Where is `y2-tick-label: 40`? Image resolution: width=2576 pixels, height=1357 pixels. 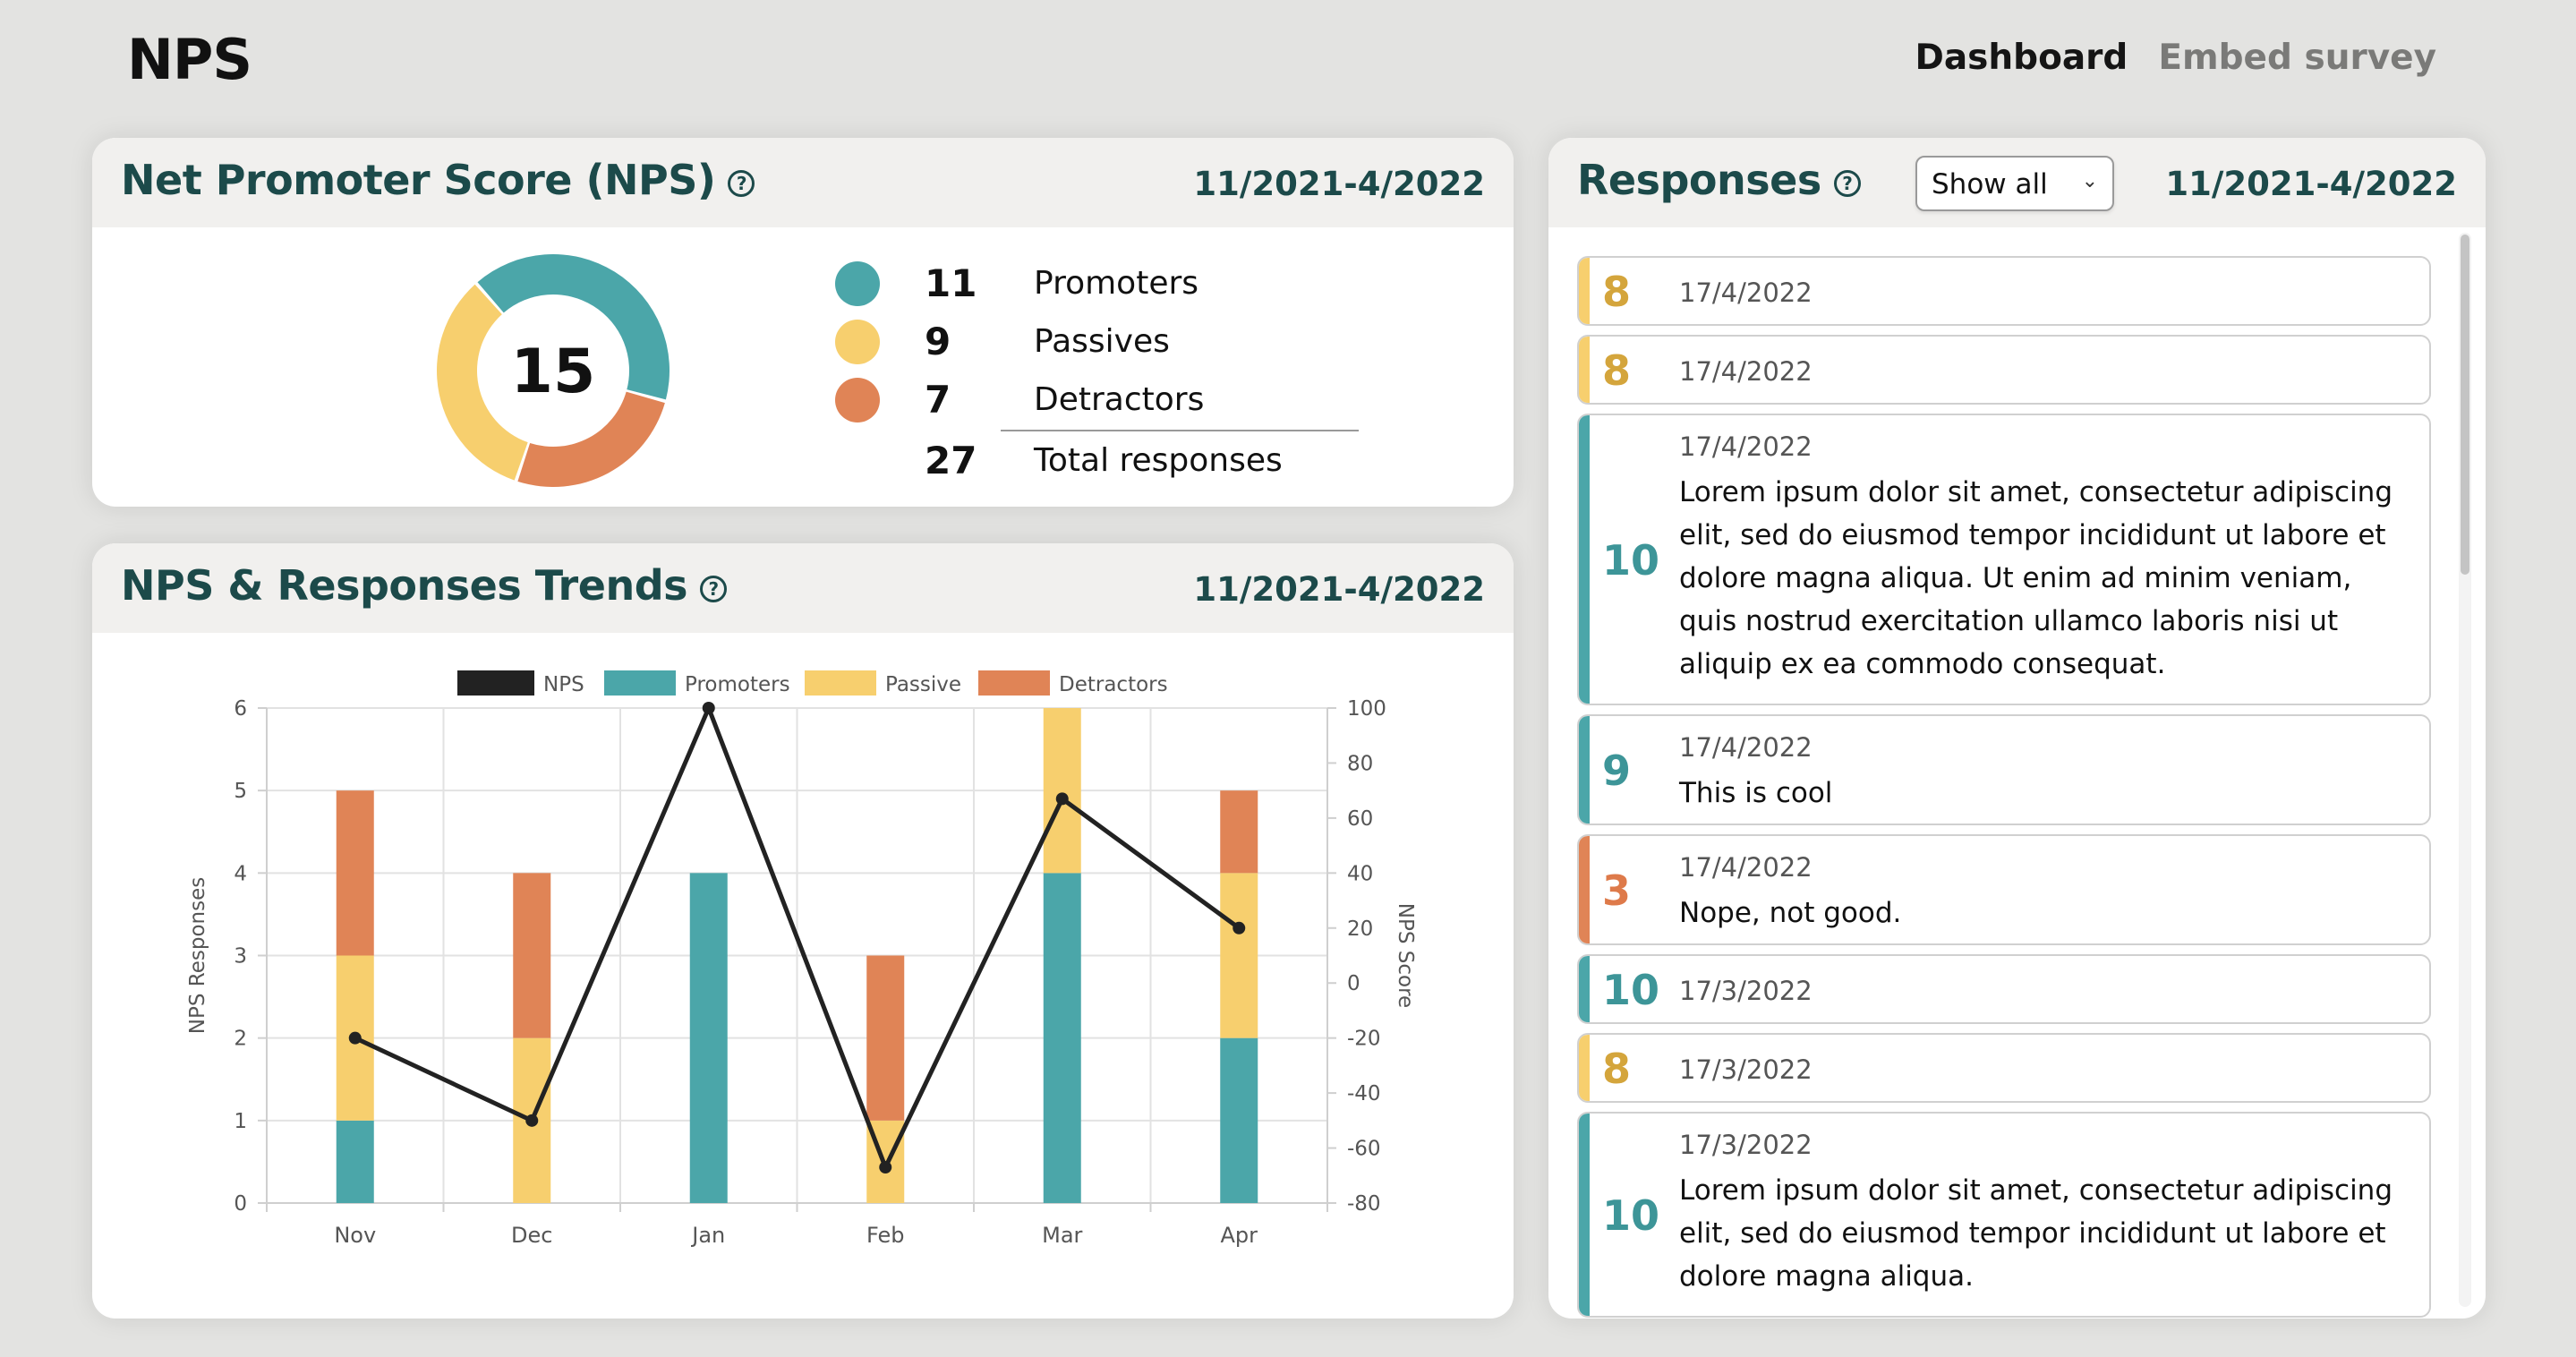 y2-tick-label: 40 is located at coordinates (1360, 873).